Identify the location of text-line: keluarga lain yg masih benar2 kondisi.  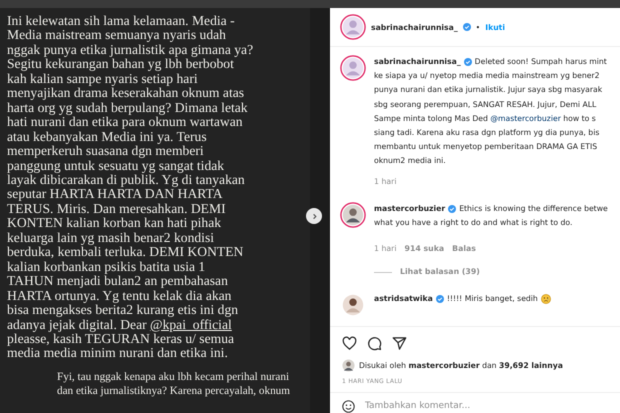
(110, 238).